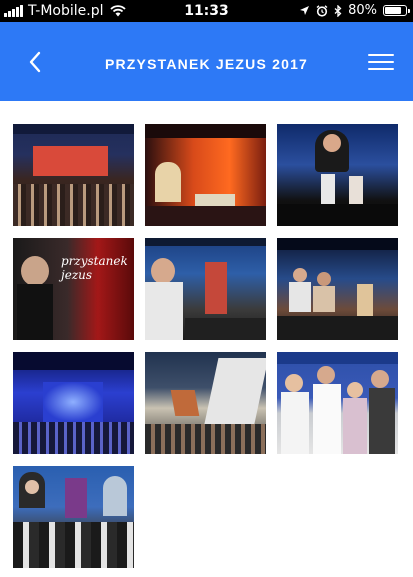 The width and height of the screenshot is (413, 577). I want to click on battery-icon, so click(396, 10).